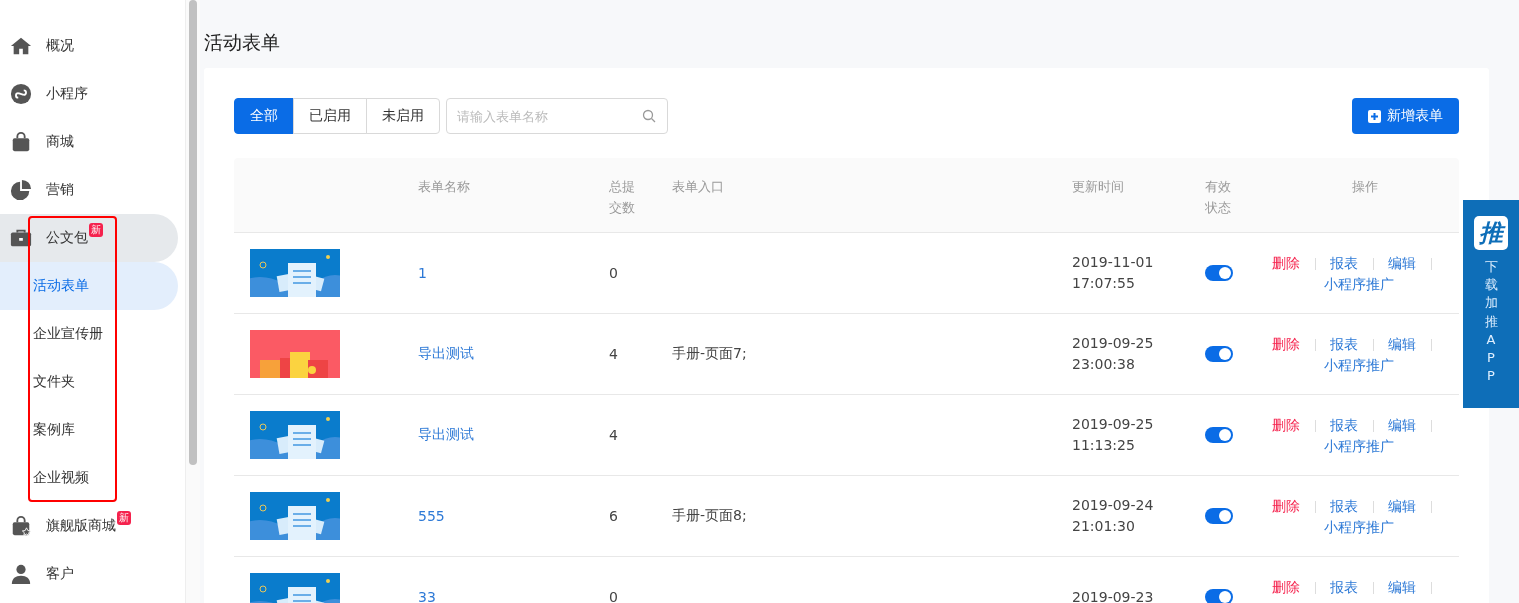 The image size is (1519, 603). What do you see at coordinates (21, 142) in the screenshot?
I see `shopping-bag-icon` at bounding box center [21, 142].